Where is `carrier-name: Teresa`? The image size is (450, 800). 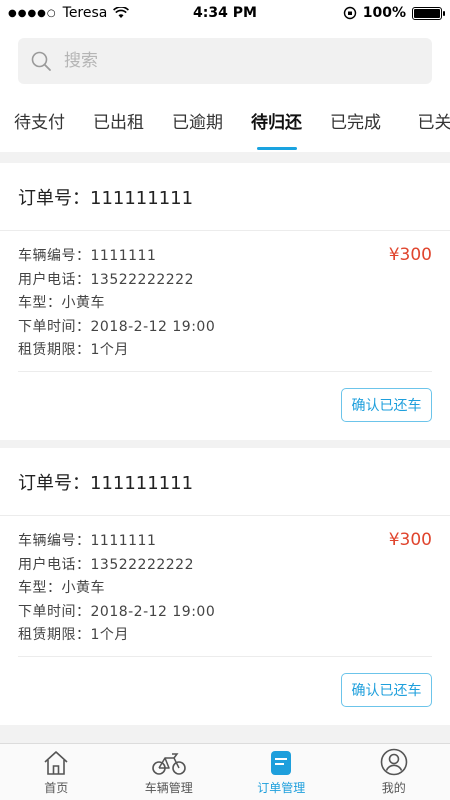 carrier-name: Teresa is located at coordinates (85, 13).